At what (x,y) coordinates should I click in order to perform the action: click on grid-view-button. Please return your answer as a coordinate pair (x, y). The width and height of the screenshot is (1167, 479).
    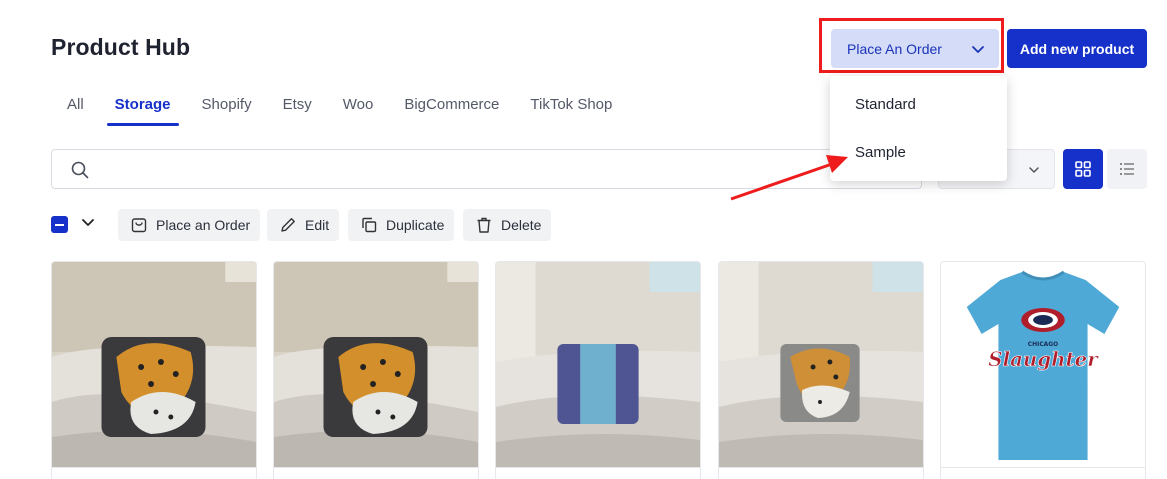
    Looking at the image, I should click on (1083, 169).